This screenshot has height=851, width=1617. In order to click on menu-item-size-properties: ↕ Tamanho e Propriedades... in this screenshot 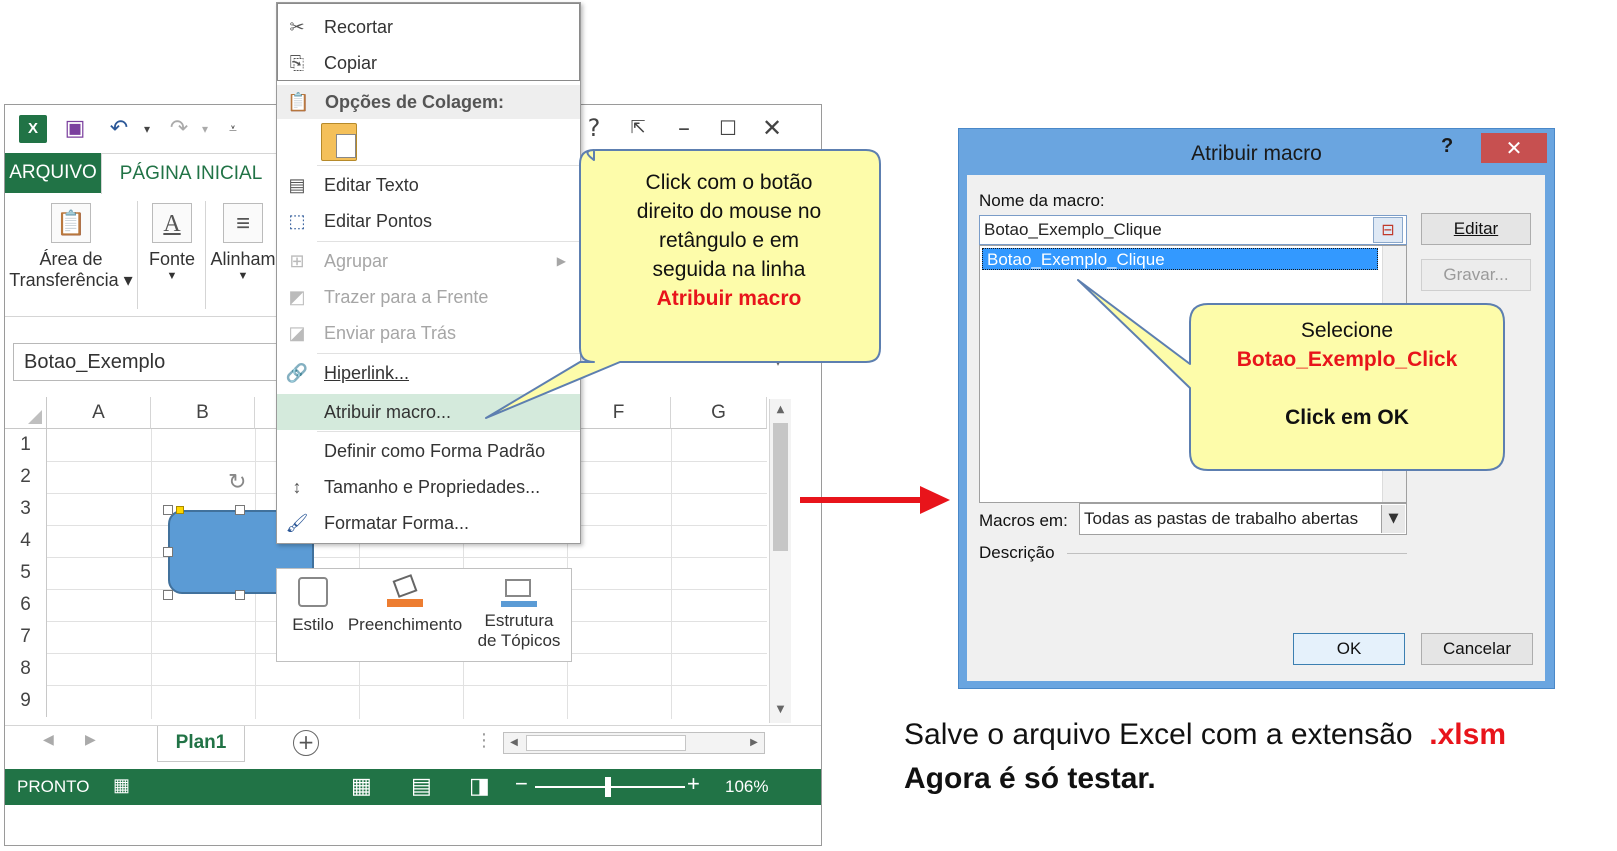, I will do `click(428, 487)`.